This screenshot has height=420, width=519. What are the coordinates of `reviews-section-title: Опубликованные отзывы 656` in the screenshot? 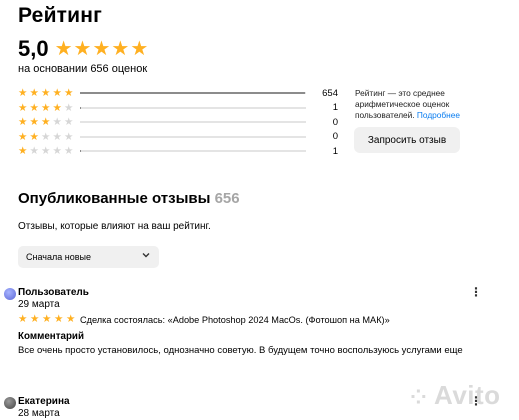 It's located at (129, 198).